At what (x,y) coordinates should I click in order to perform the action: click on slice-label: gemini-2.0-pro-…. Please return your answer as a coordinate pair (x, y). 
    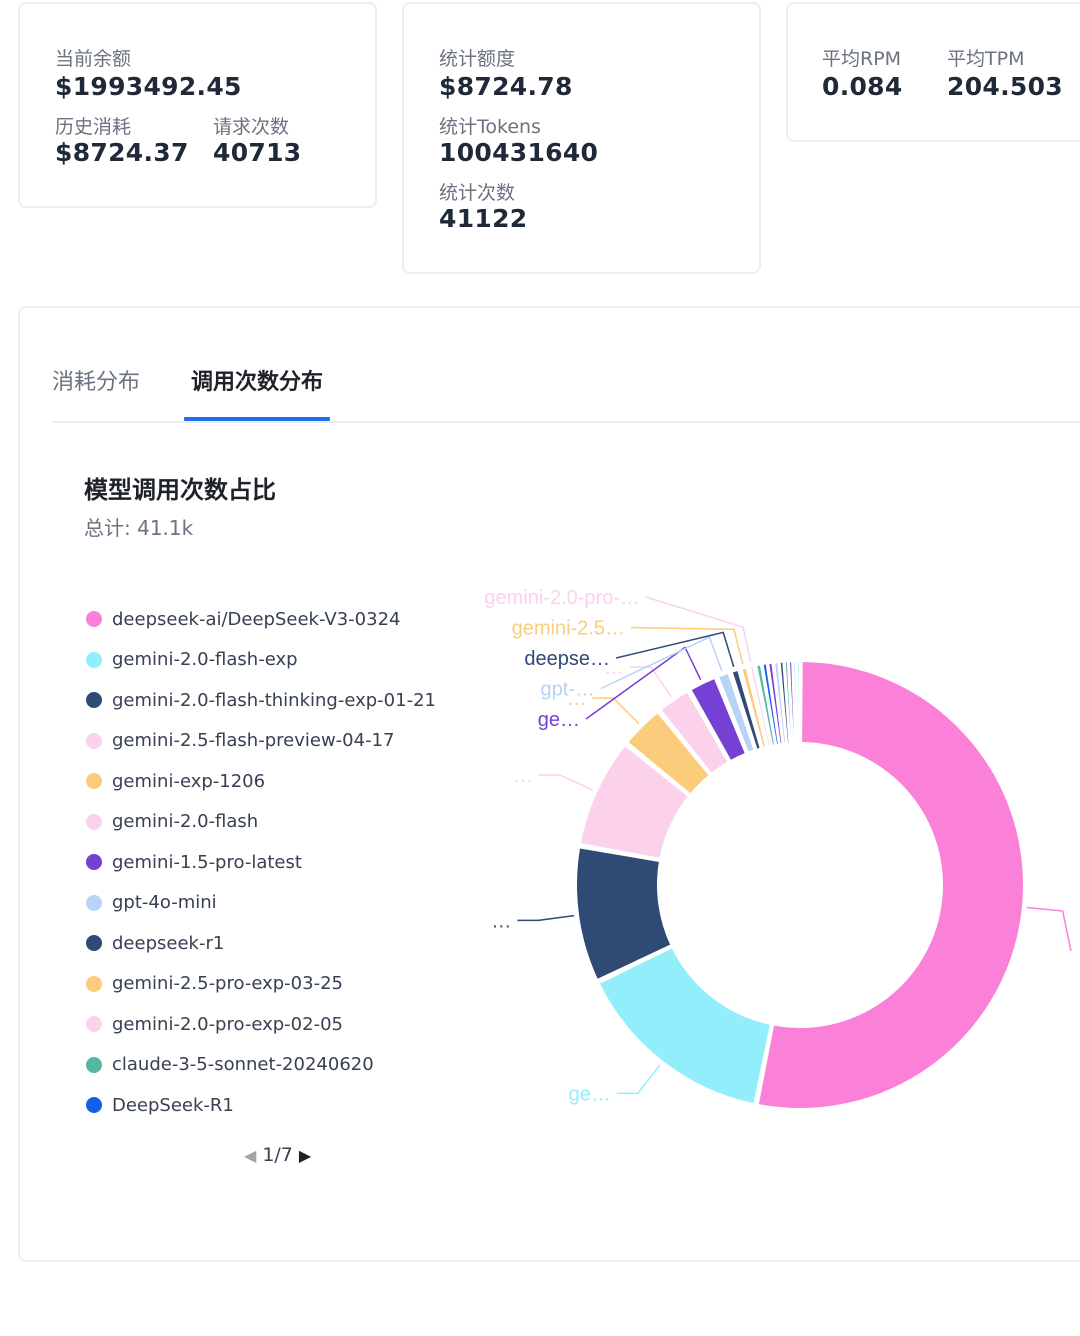
    Looking at the image, I should click on (562, 598).